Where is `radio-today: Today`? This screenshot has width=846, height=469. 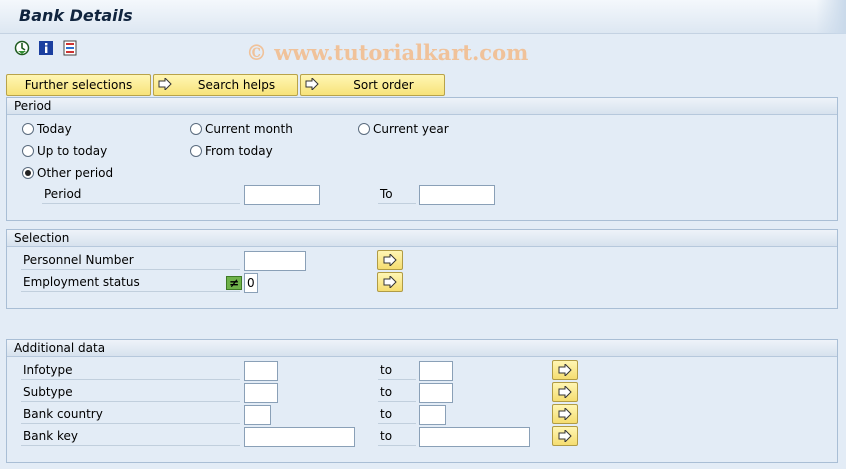
radio-today: Today is located at coordinates (47, 129).